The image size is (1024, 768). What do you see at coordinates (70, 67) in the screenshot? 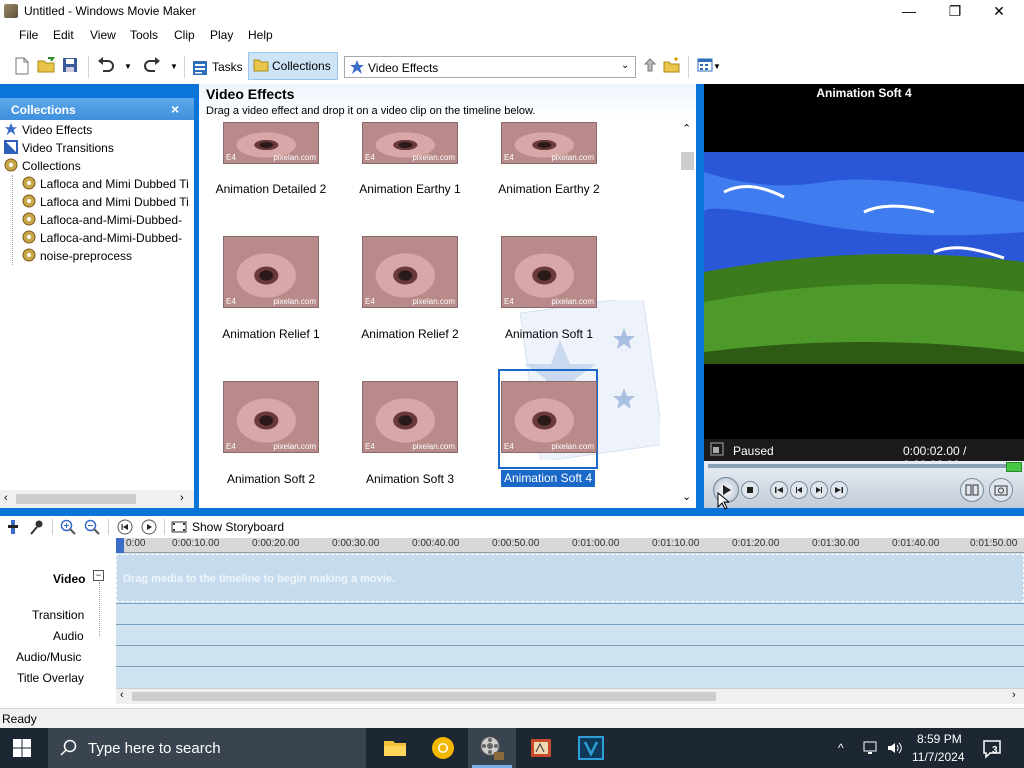
I see `save-project-icon` at bounding box center [70, 67].